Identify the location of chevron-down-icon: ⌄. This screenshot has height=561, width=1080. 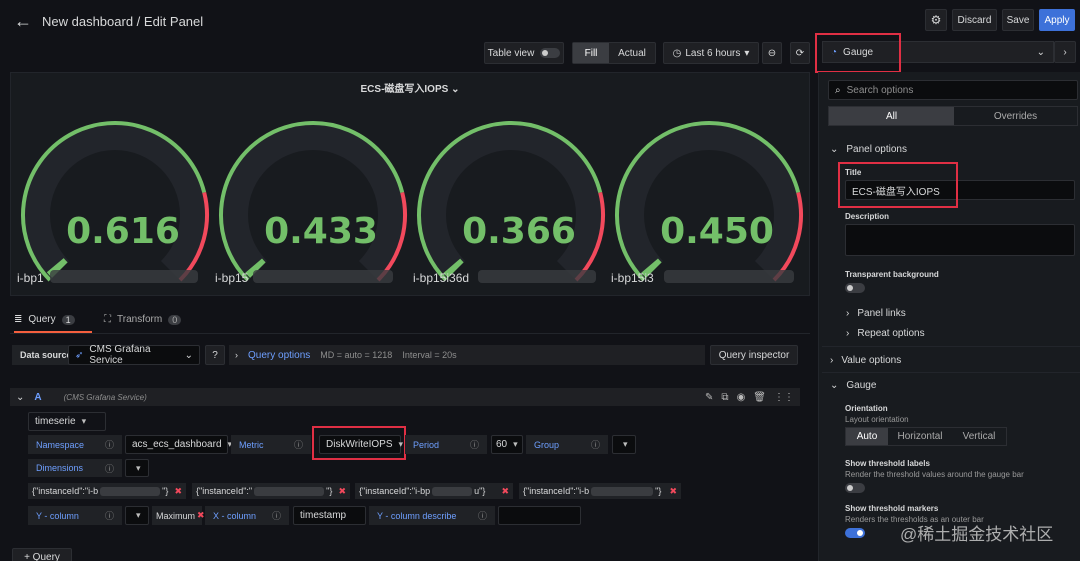
(188, 355).